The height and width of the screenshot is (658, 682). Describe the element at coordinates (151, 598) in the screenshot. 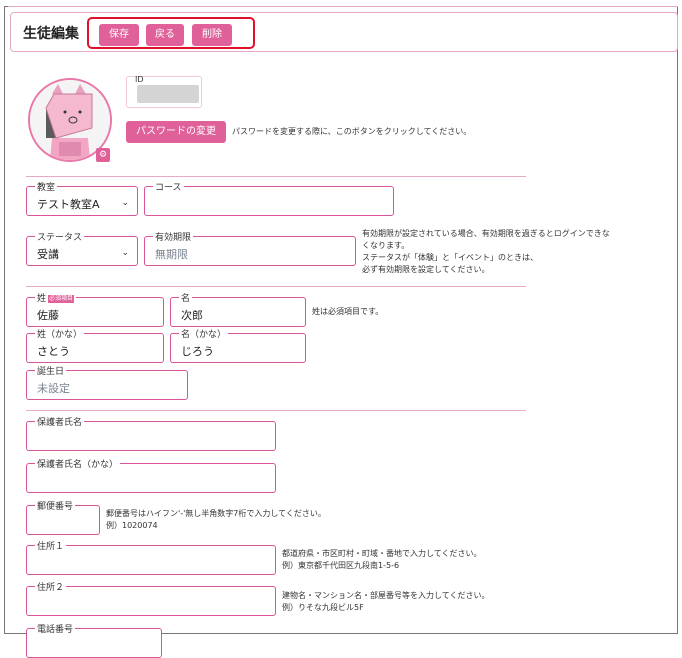

I see `address2-field: 住所２` at that location.